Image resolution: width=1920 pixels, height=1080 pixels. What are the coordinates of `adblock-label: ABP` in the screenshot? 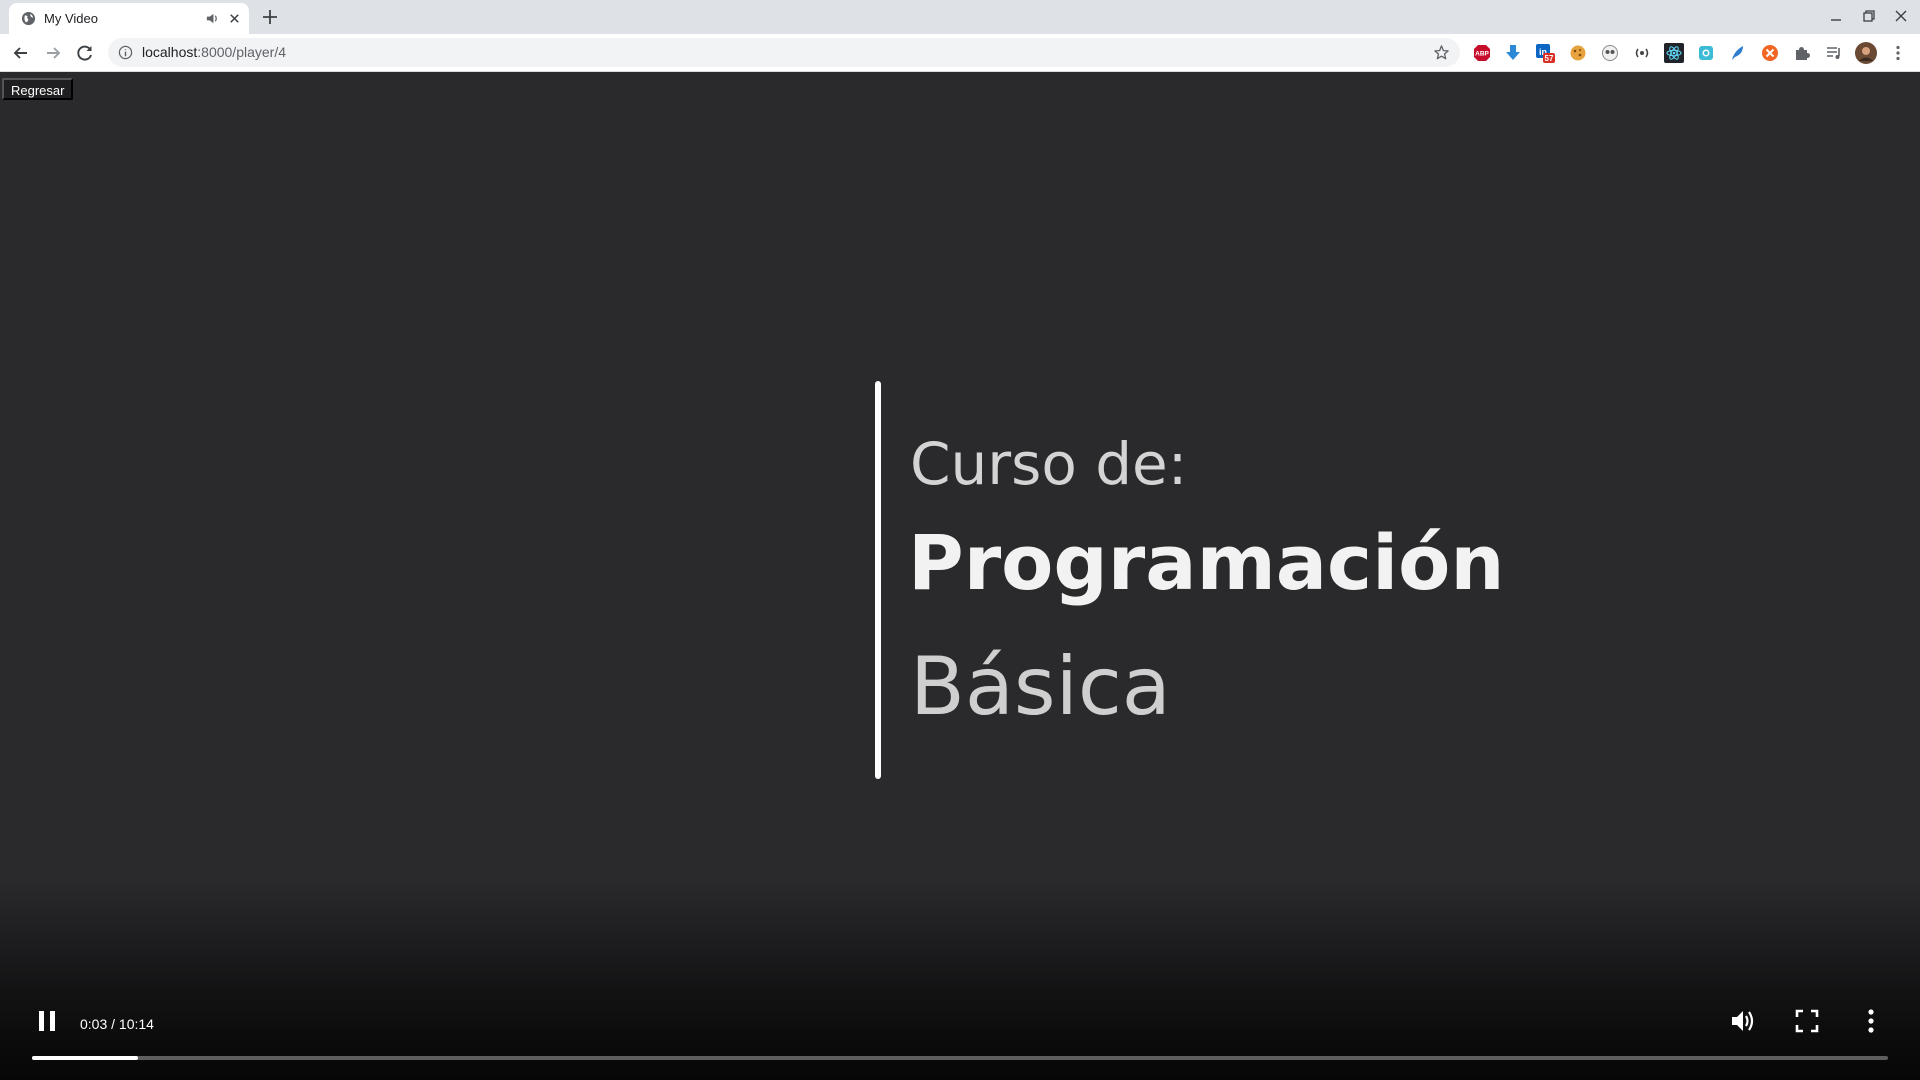 It's located at (1482, 54).